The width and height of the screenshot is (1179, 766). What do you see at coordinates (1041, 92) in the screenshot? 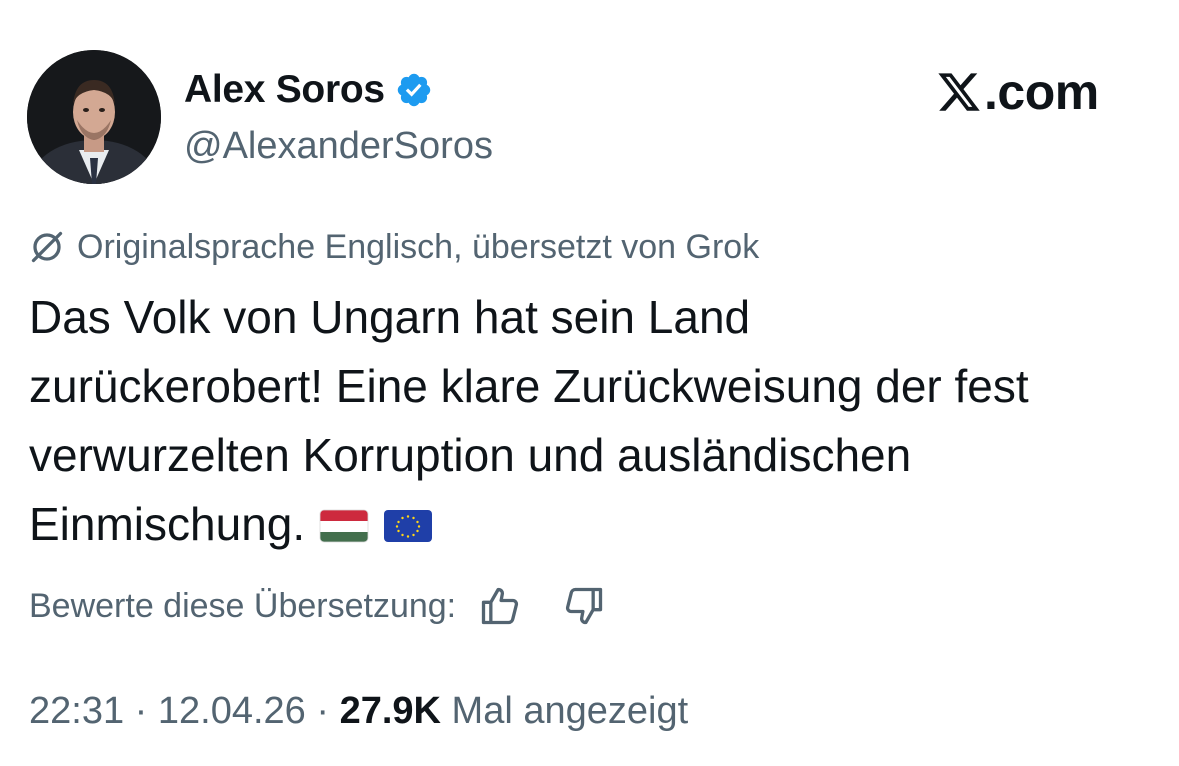
I see `brand-text: .com` at bounding box center [1041, 92].